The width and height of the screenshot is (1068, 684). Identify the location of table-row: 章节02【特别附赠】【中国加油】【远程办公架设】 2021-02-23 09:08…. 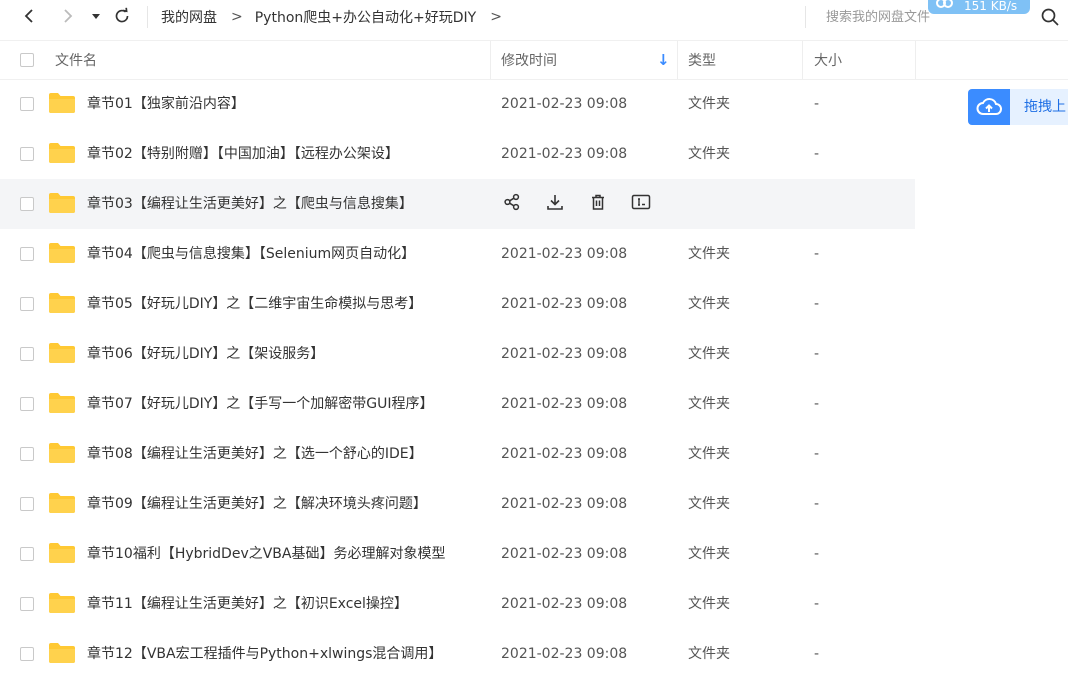
(457, 154).